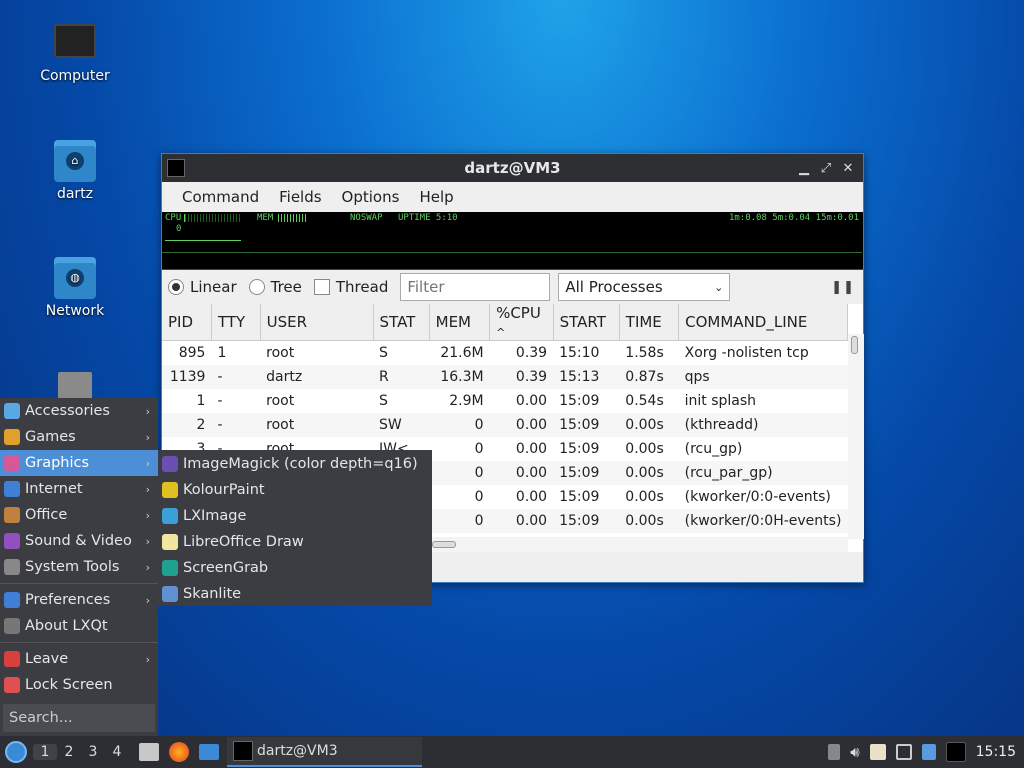  Describe the element at coordinates (295, 542) in the screenshot. I see `graphics-app-item: LibreOffice Draw` at that location.